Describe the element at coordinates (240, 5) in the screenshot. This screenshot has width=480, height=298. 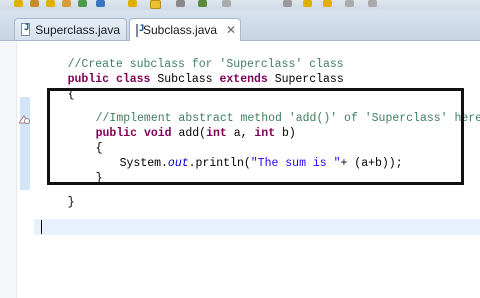
I see `toolbar-strip` at that location.